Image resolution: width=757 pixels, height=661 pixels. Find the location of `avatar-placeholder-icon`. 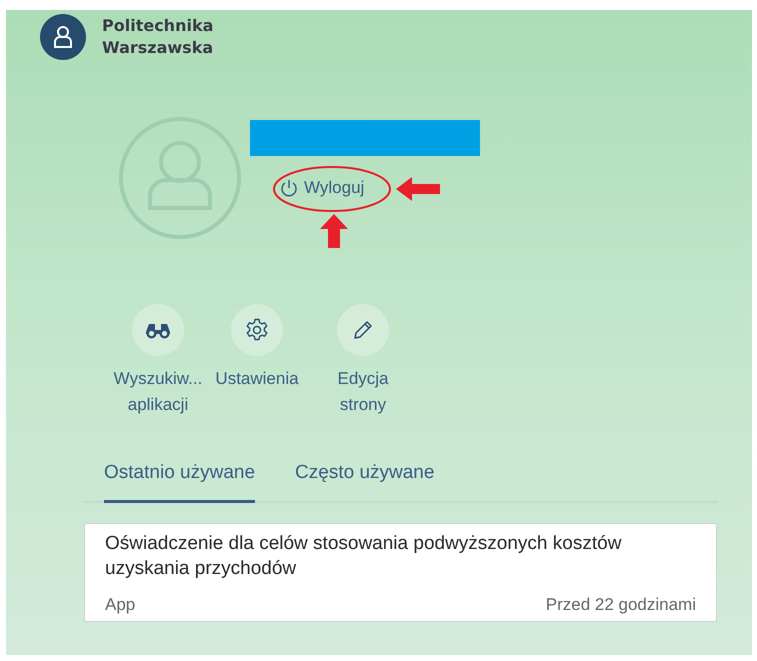

avatar-placeholder-icon is located at coordinates (180, 178).